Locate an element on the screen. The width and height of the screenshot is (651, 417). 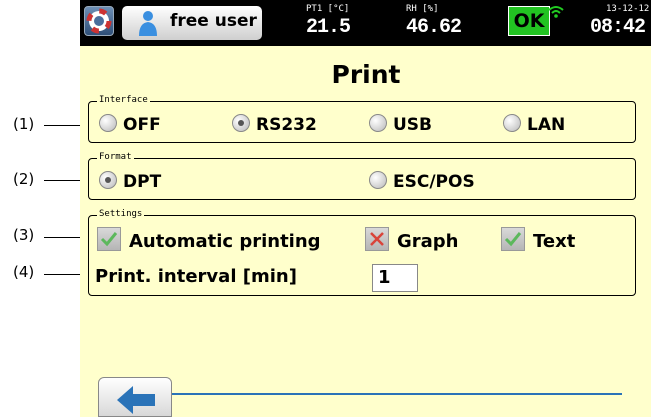
back-button is located at coordinates (135, 397).